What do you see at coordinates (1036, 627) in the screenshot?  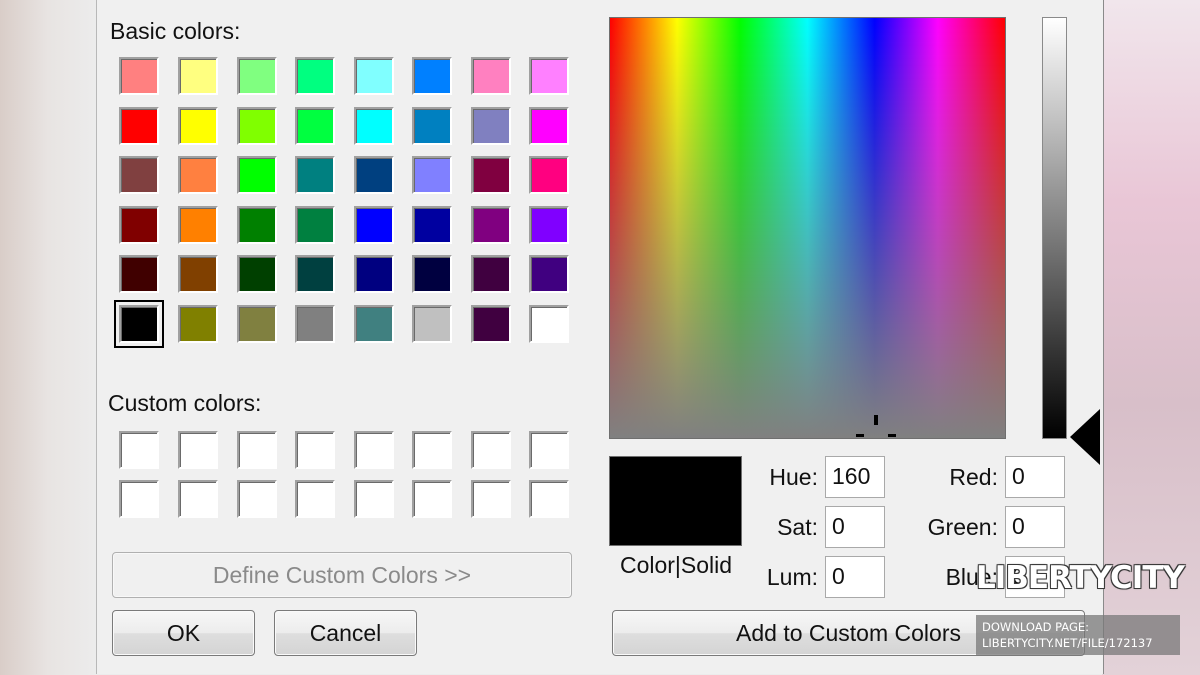 I see `download-line-1: DOWNLOAD PAGE:` at bounding box center [1036, 627].